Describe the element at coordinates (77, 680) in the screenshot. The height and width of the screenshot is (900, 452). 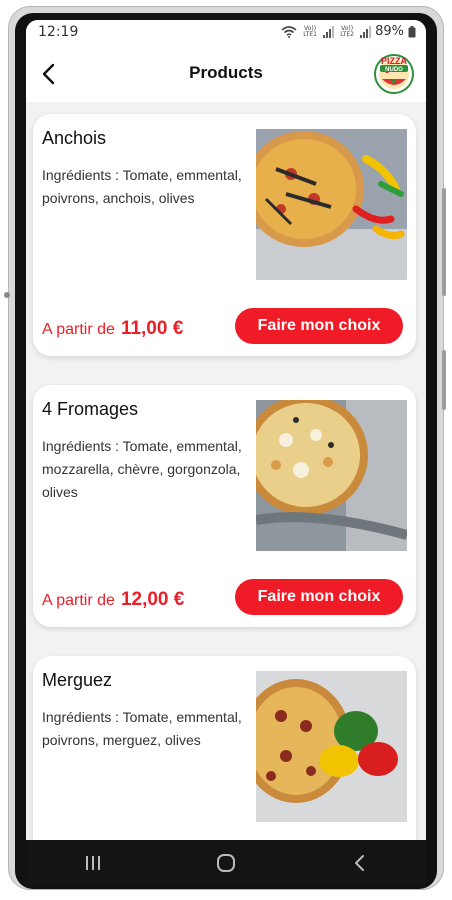
I see `product-name: Merguez` at that location.